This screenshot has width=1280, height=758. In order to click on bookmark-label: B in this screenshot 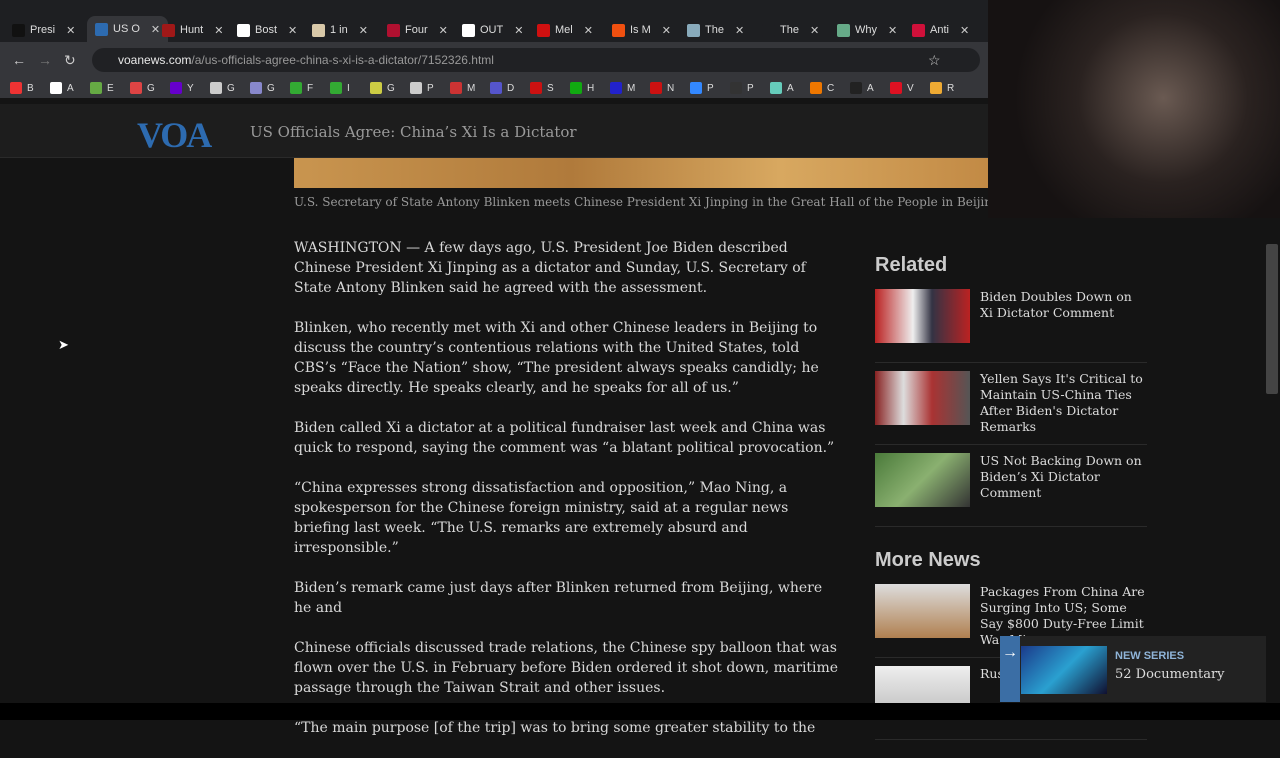, I will do `click(30, 88)`.